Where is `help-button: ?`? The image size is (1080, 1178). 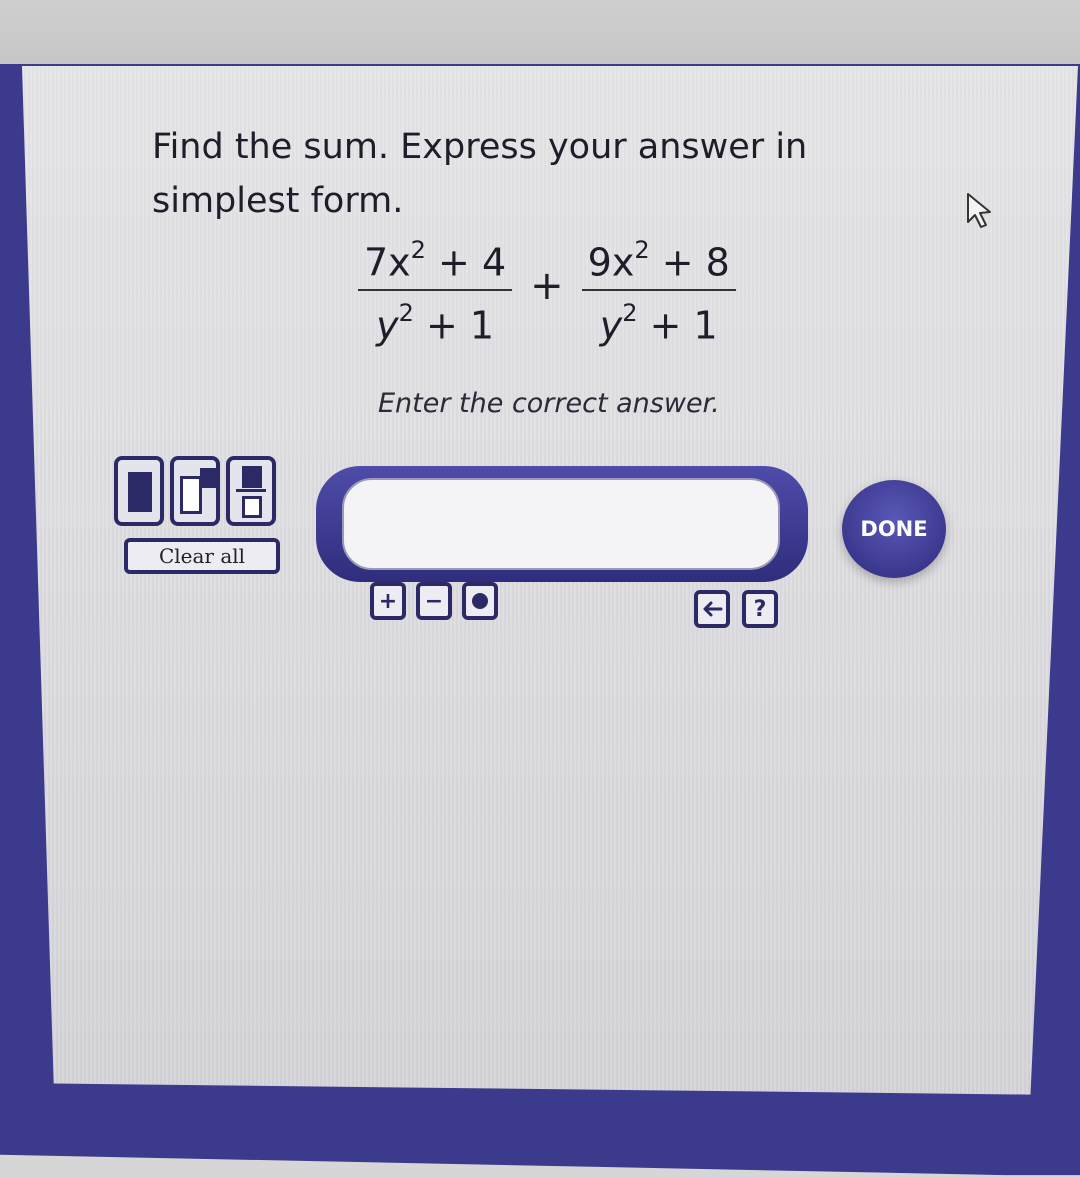
help-button: ? is located at coordinates (760, 609).